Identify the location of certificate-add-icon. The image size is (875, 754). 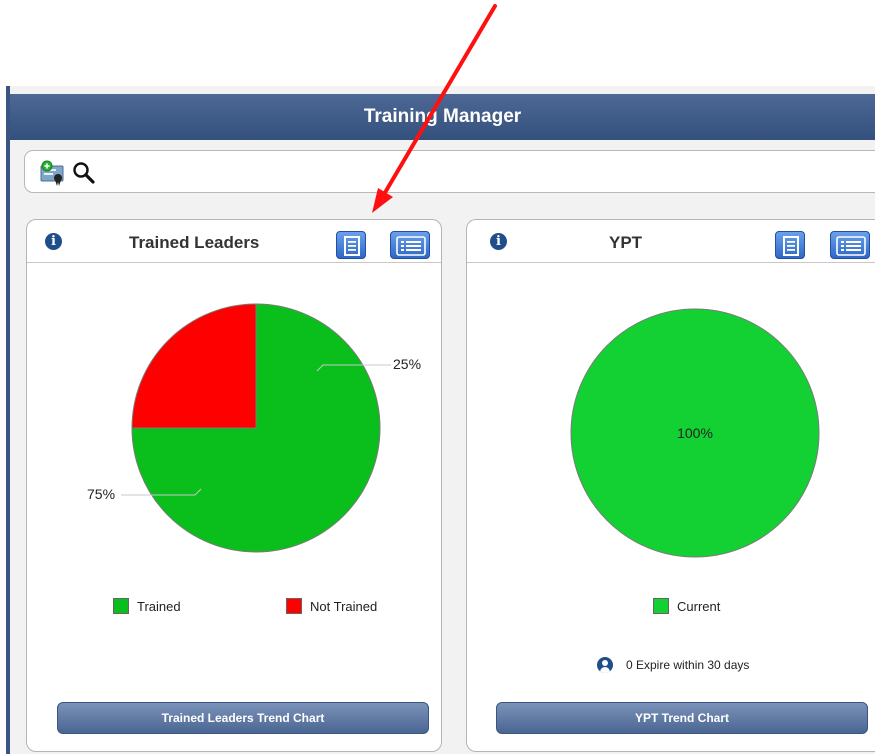
(52, 173).